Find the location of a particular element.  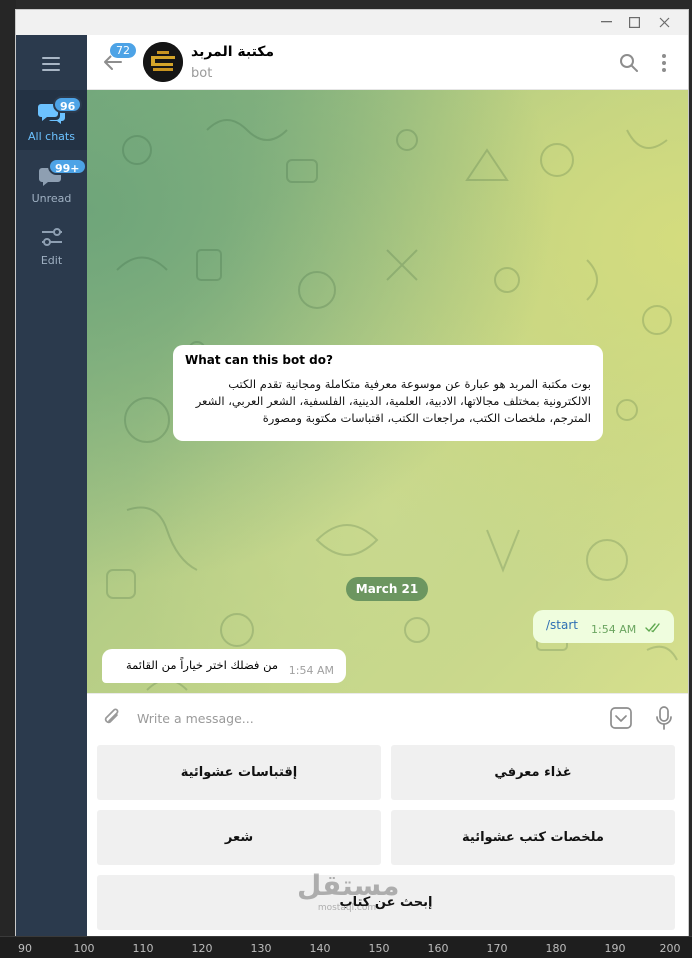

ruler-tick: 100 is located at coordinates (84, 948).